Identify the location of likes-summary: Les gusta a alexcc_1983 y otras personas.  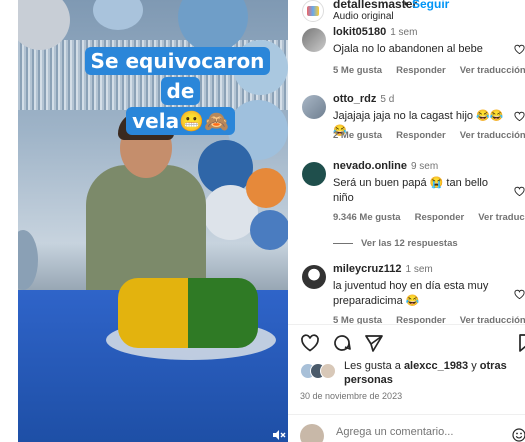
(412, 374).